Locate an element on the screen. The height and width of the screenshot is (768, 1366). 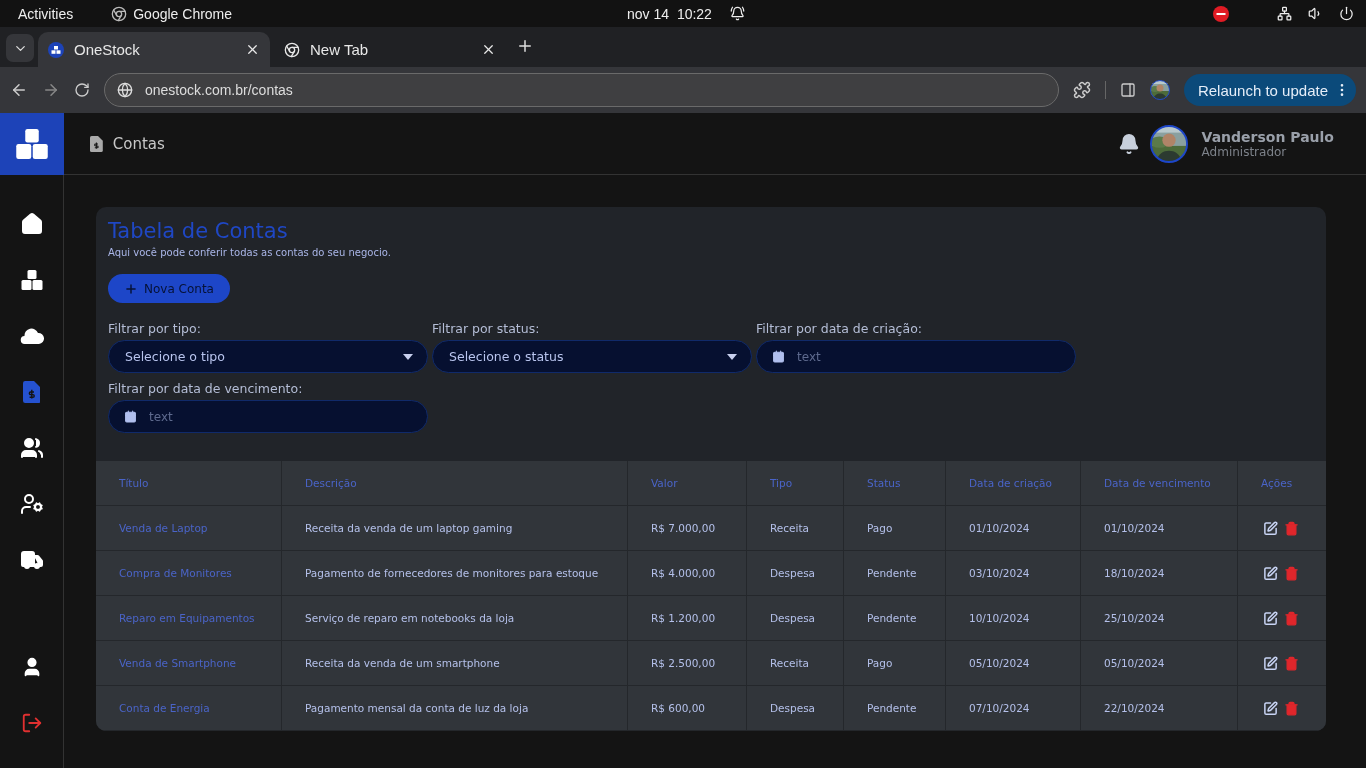
forward-icon is located at coordinates (51, 90).